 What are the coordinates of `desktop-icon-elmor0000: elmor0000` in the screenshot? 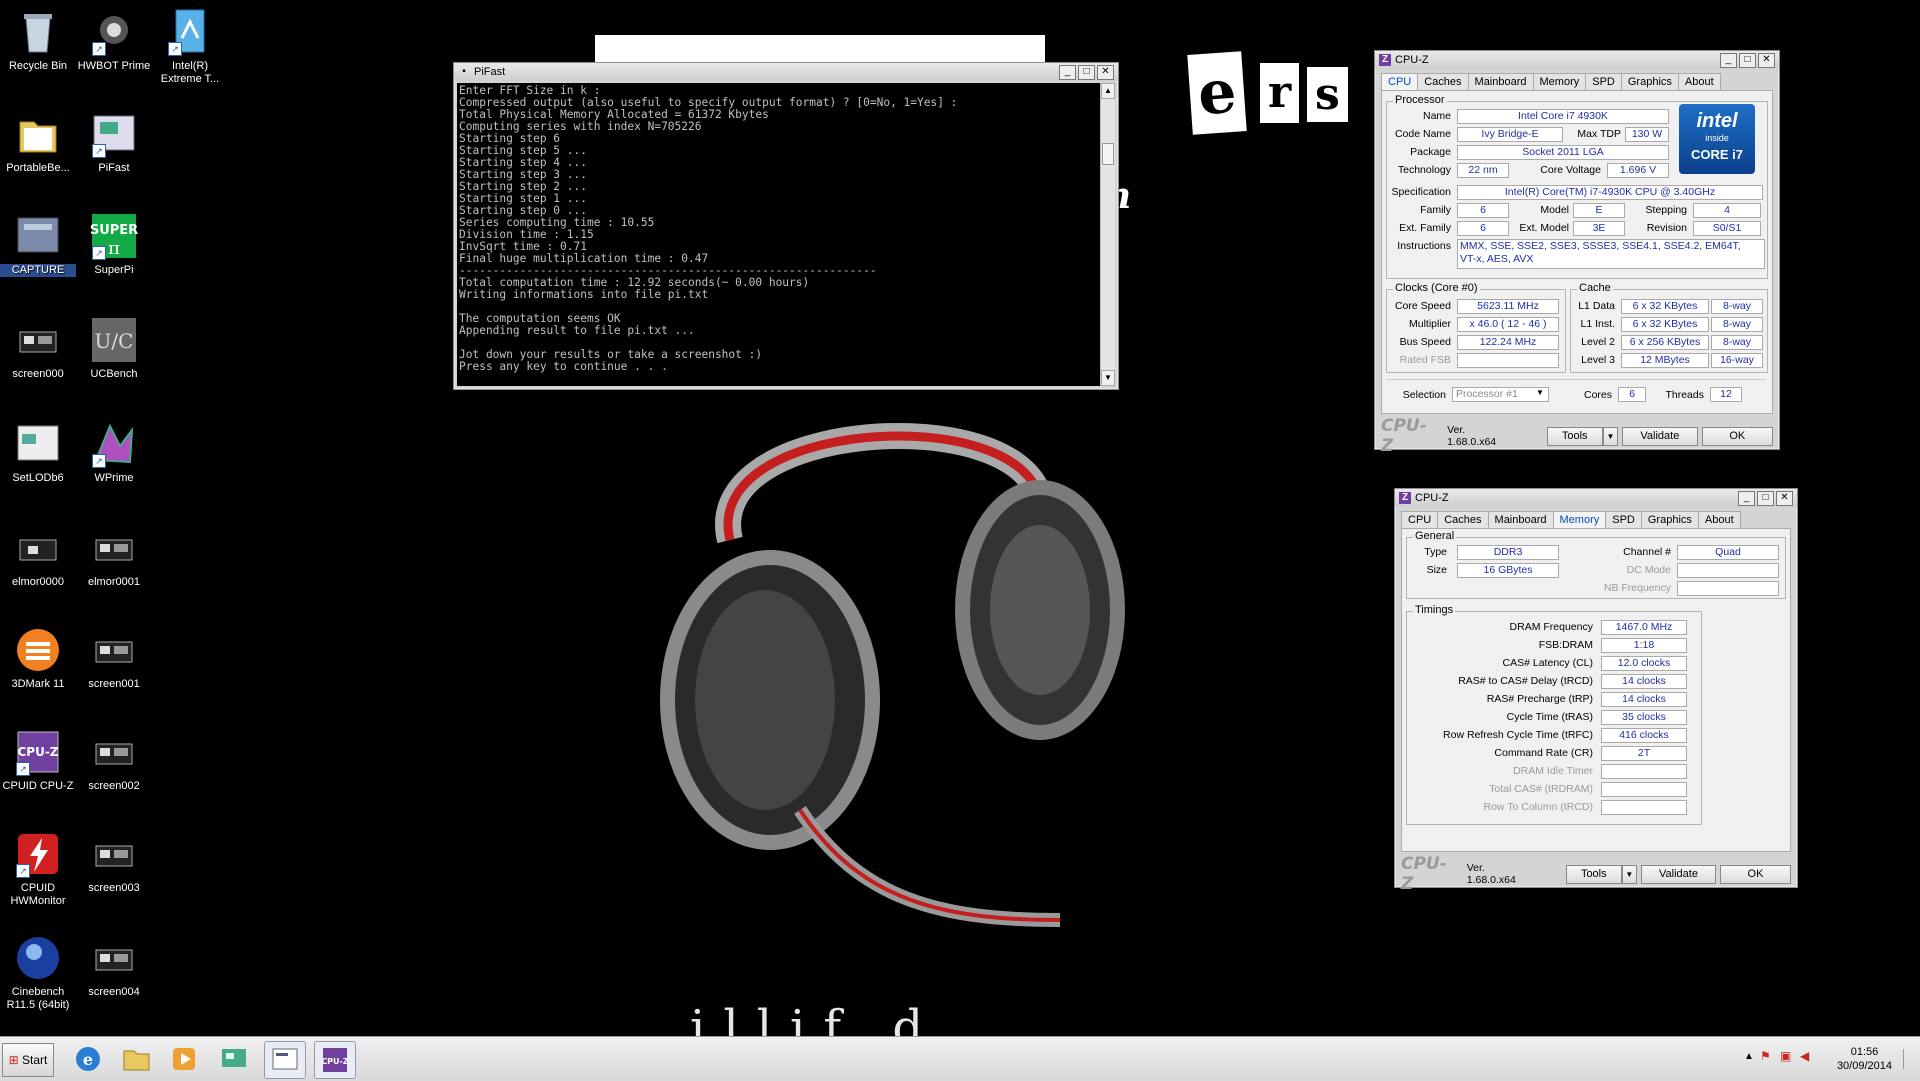 It's located at (38, 556).